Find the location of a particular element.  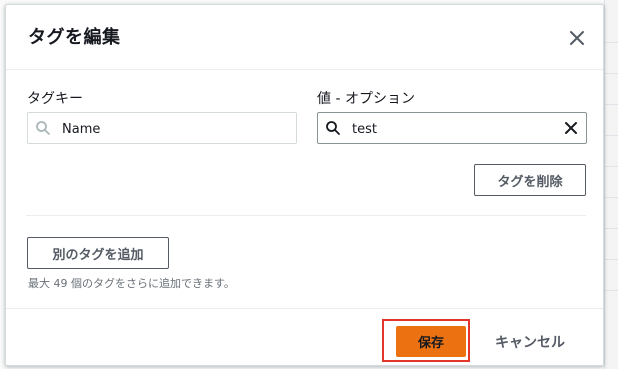

cancel-button: キャンセル is located at coordinates (530, 341).